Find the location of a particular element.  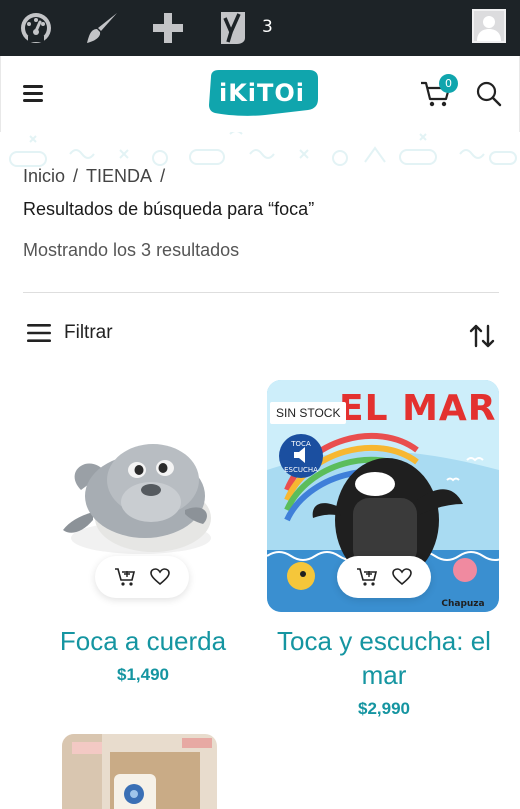

out-of-stock-badge: SIN STOCK is located at coordinates (308, 413).